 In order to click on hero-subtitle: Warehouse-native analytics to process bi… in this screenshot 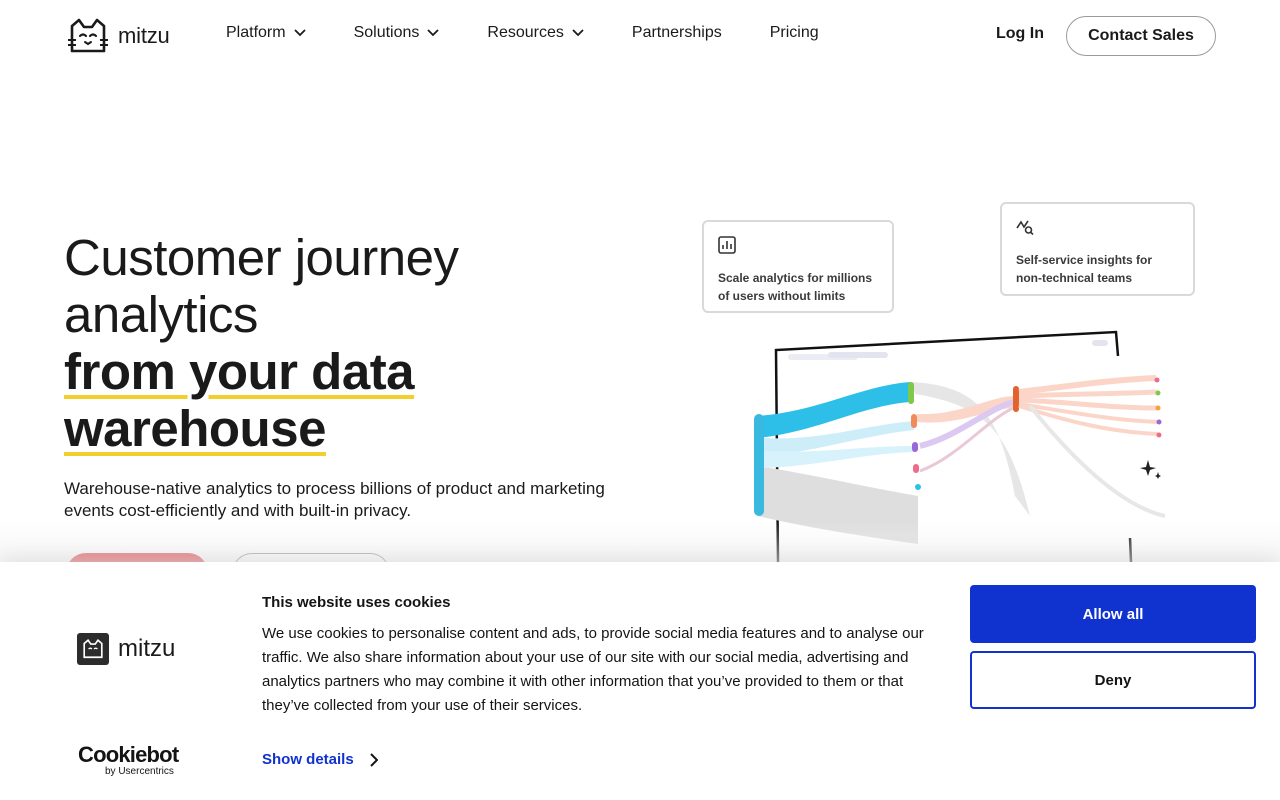, I will do `click(334, 499)`.